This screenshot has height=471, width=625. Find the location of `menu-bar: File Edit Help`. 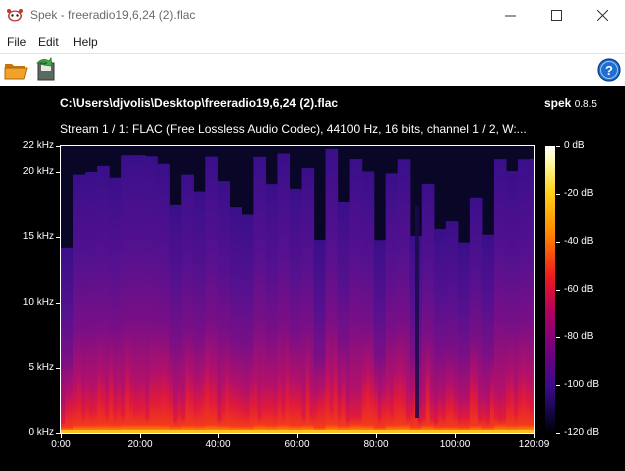

menu-bar: File Edit Help is located at coordinates (312, 42).